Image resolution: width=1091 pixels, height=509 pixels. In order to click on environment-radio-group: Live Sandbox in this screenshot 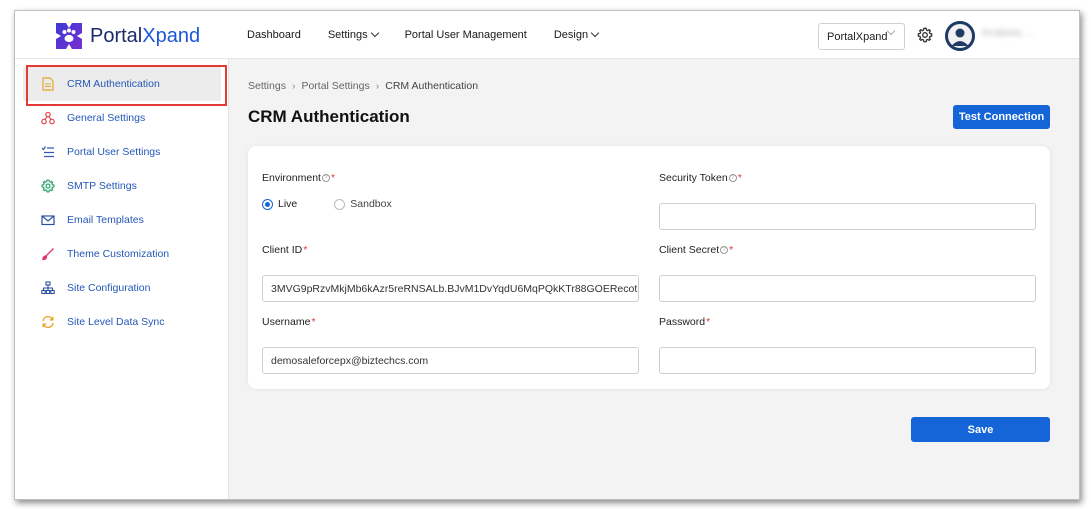, I will do `click(345, 204)`.